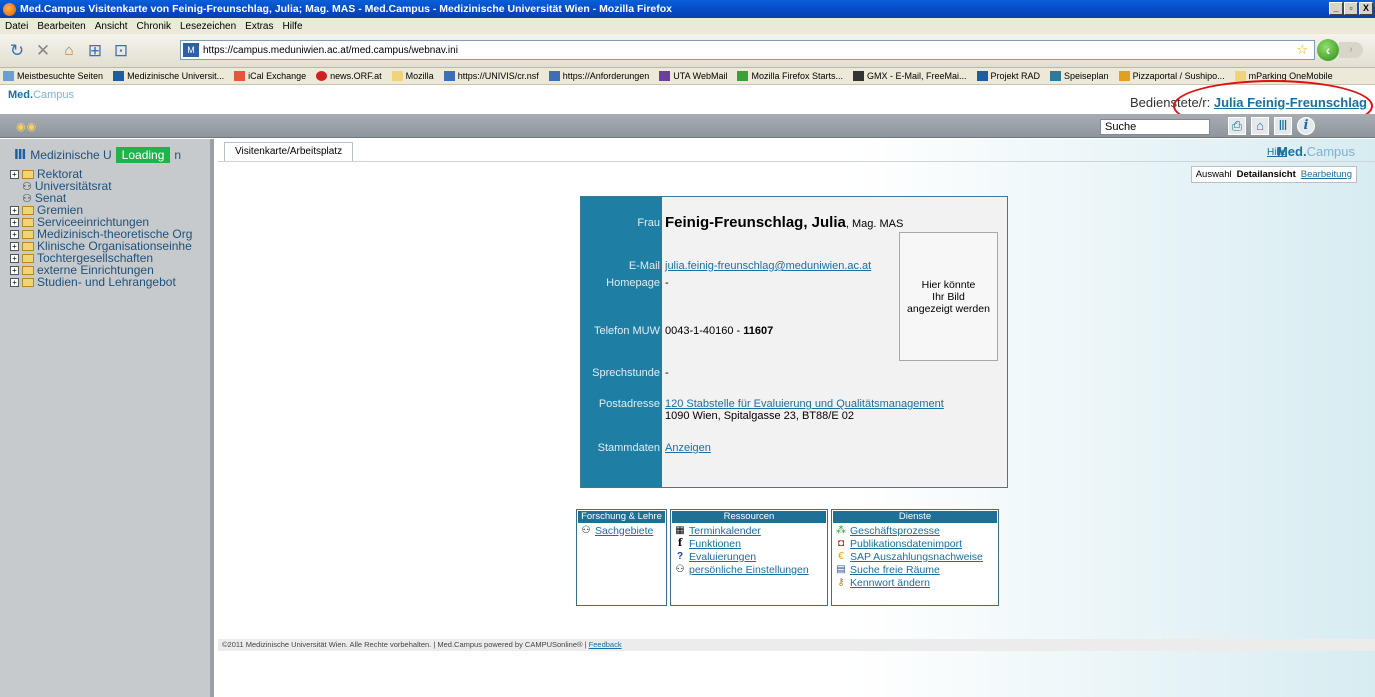 Image resolution: width=1375 pixels, height=697 pixels. Describe the element at coordinates (1008, 76) in the screenshot. I see `bookmark-item: Projekt RAD` at that location.